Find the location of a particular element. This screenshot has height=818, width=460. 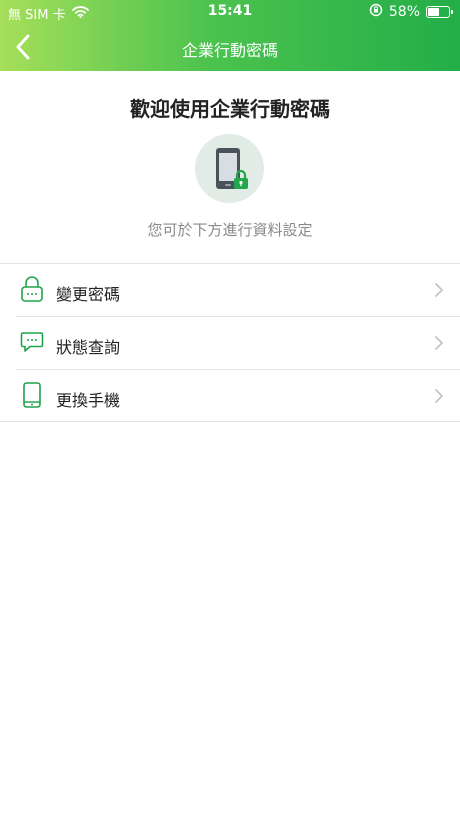

lock-icon is located at coordinates (32, 289).